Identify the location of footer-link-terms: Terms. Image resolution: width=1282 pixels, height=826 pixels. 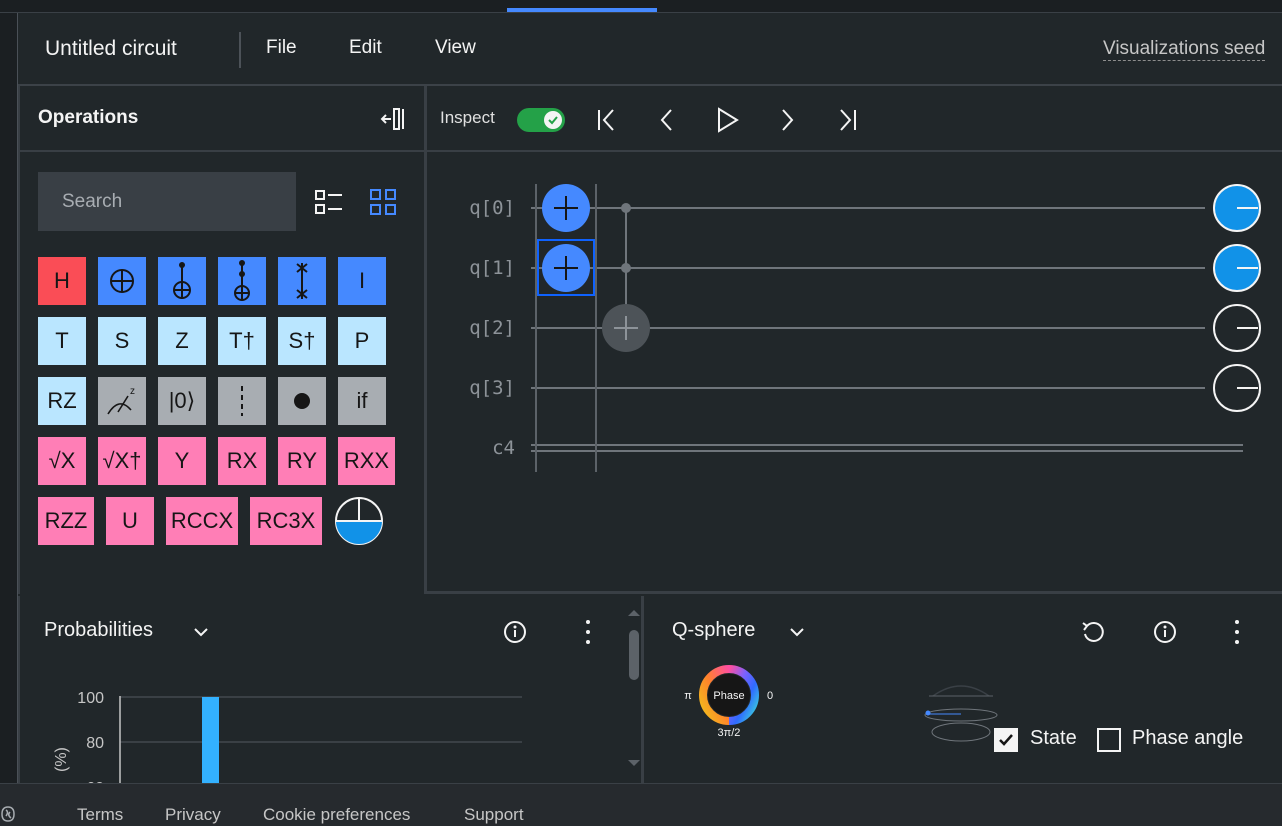
(100, 815).